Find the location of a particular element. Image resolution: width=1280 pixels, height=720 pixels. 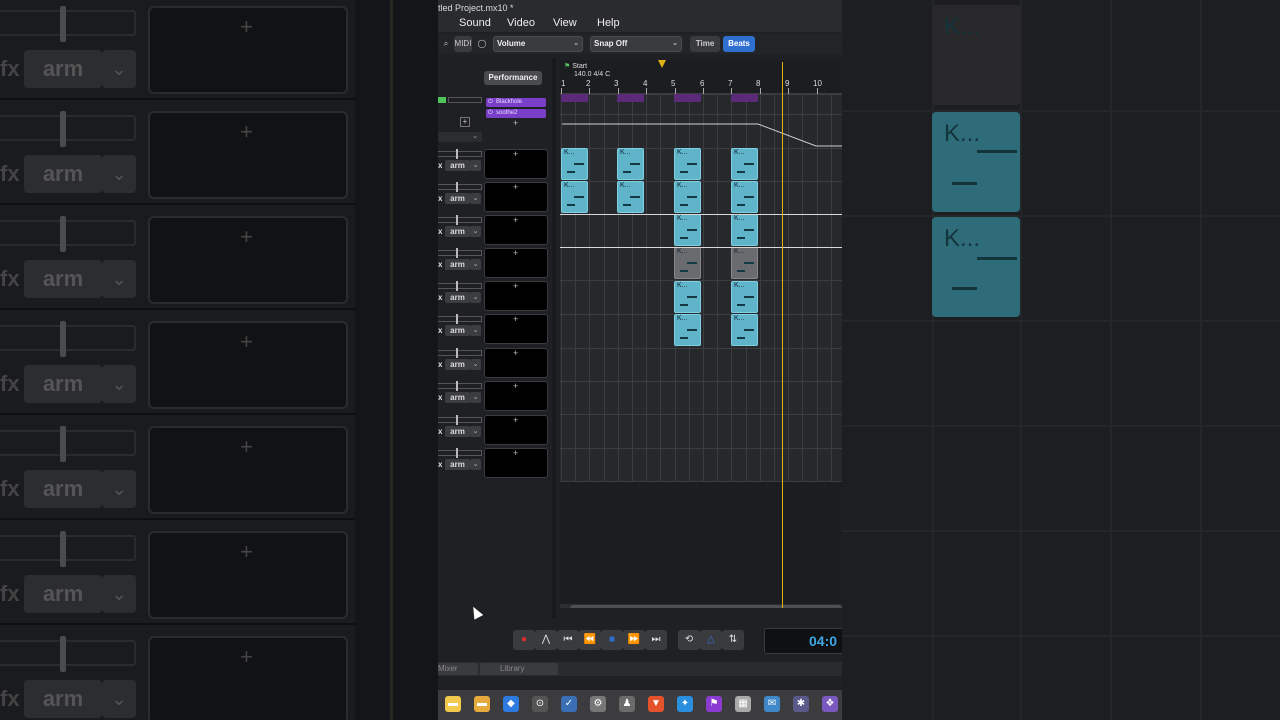

image-icon: ▦ is located at coordinates (743, 704).